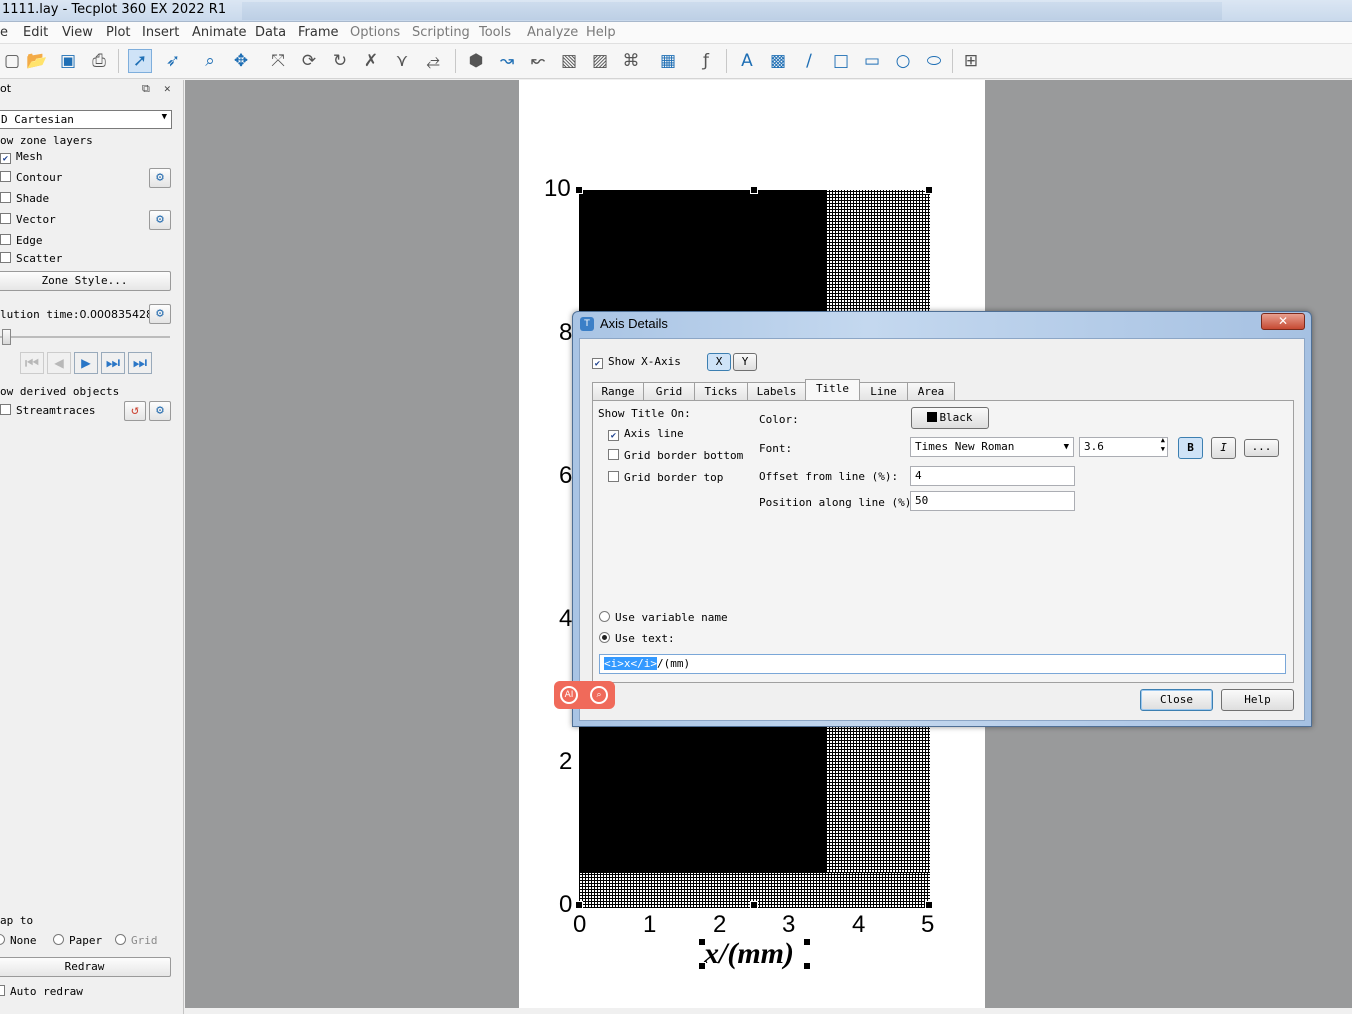 Image resolution: width=1352 pixels, height=1014 pixels. Describe the element at coordinates (637, 638) in the screenshot. I see `use-text-radio: Use text:` at that location.